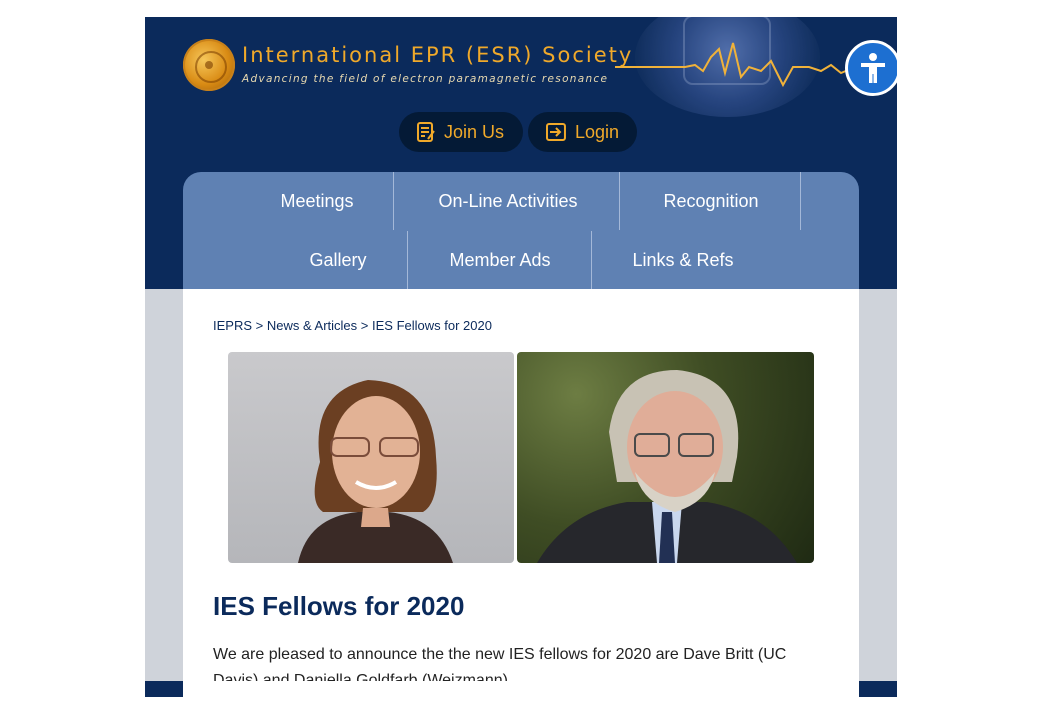  What do you see at coordinates (596, 131) in the screenshot?
I see `login-label: Login` at bounding box center [596, 131].